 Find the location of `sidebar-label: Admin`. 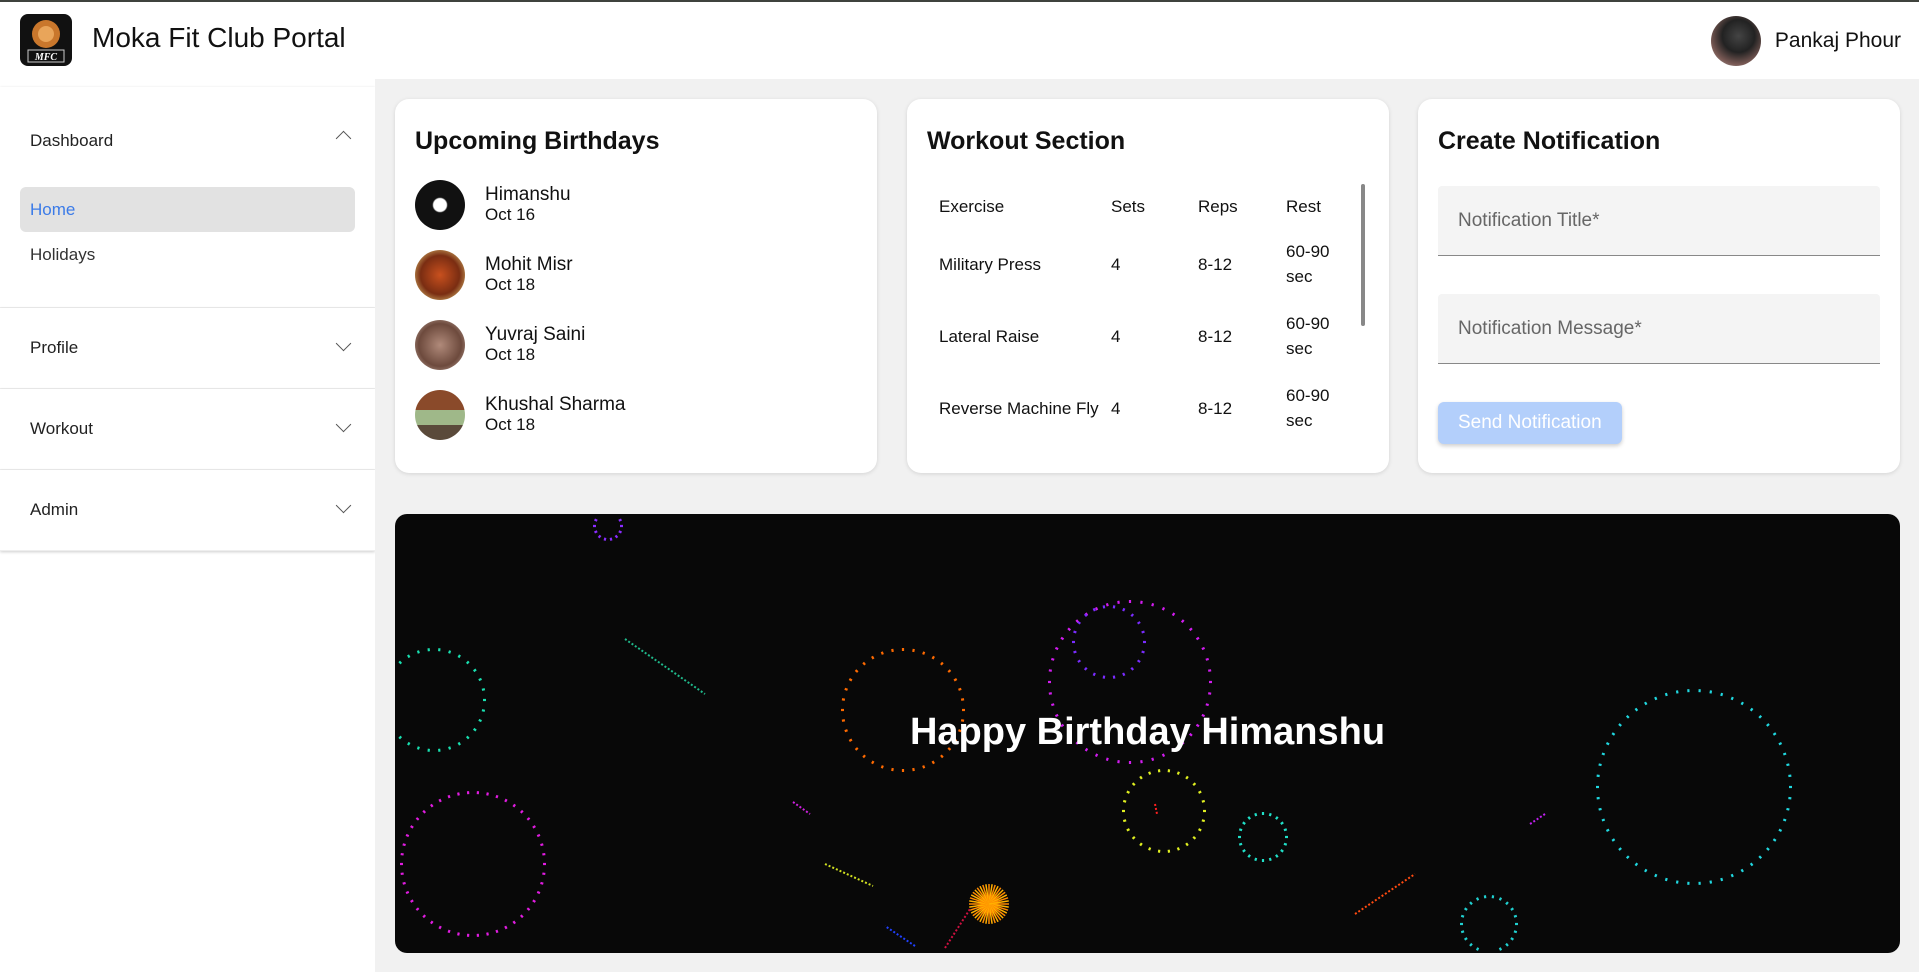

sidebar-label: Admin is located at coordinates (54, 509).